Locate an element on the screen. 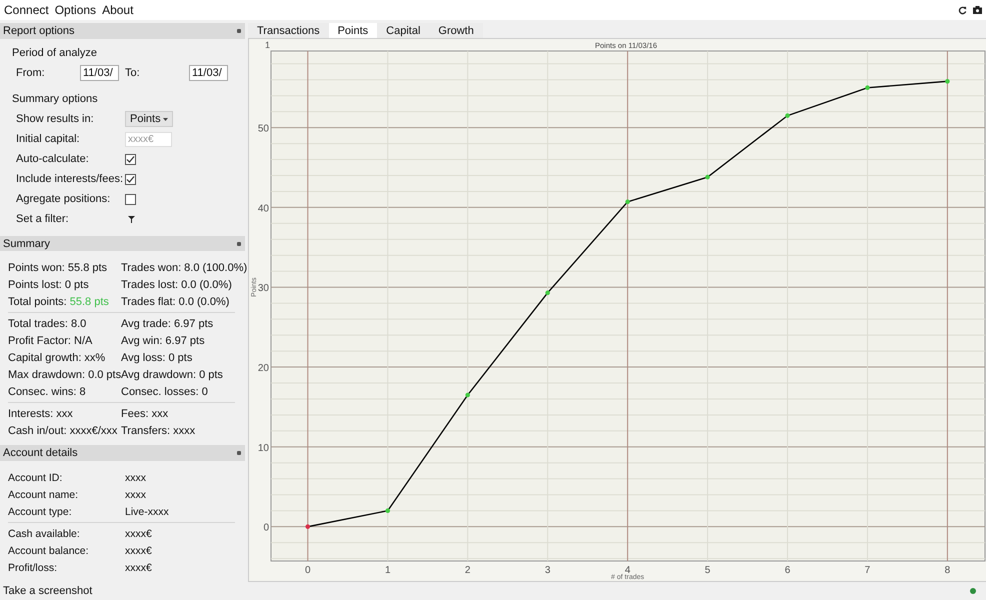 The image size is (986, 600). field-label: Agregate positions: is located at coordinates (64, 199).